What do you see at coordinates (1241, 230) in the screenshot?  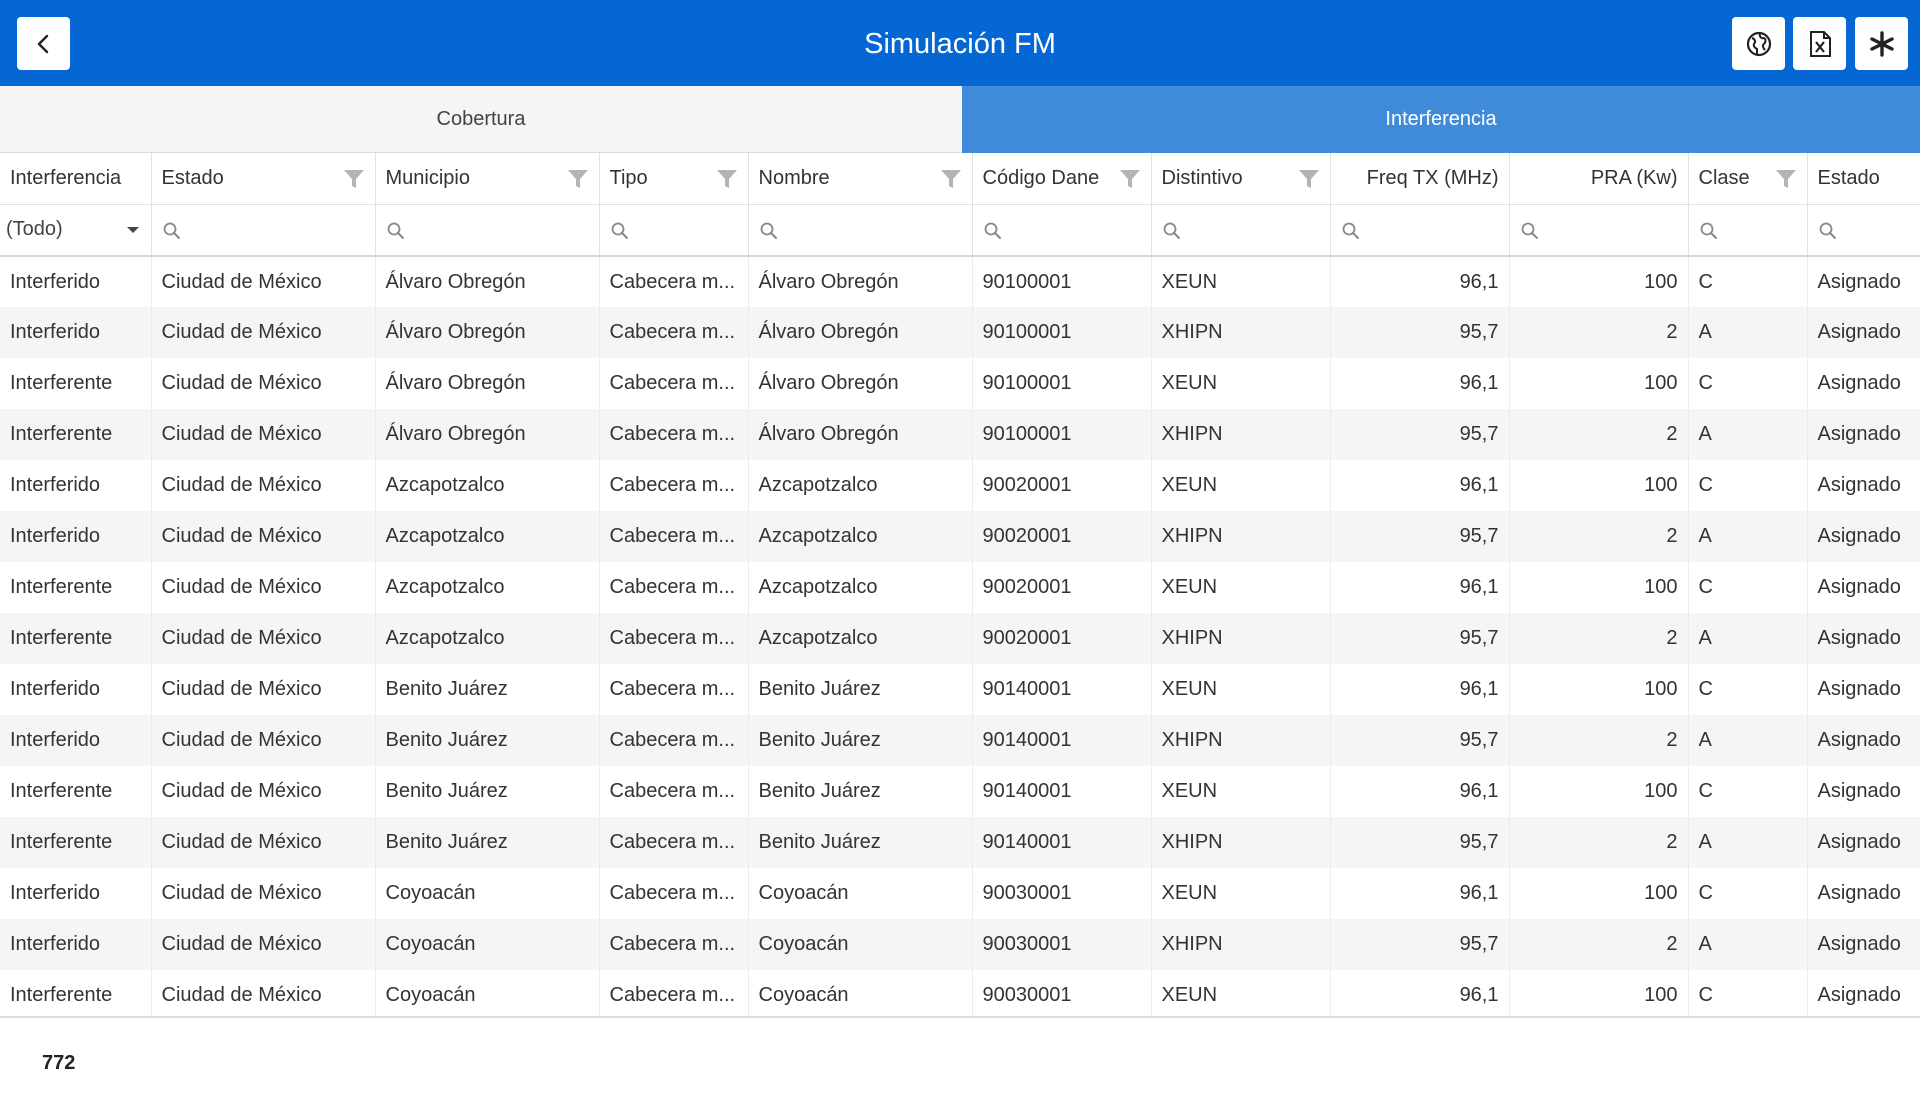 I see `filter-search-distintivo` at bounding box center [1241, 230].